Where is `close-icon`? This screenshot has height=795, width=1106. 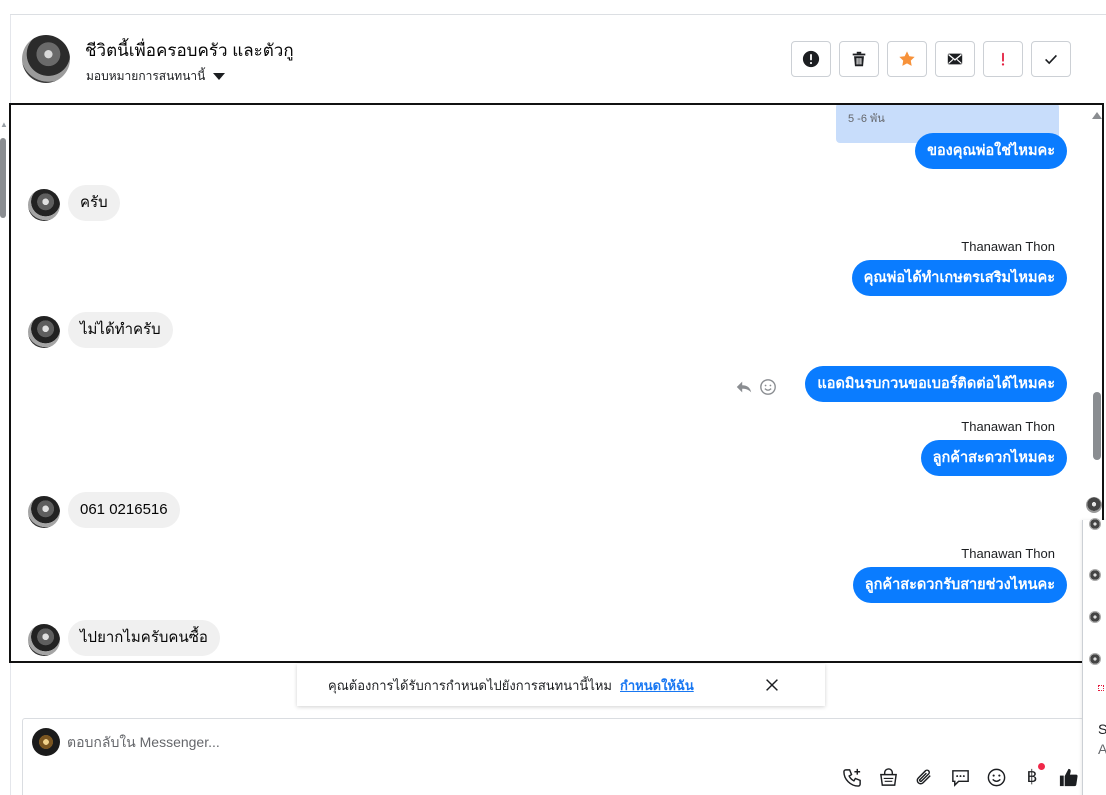 close-icon is located at coordinates (772, 685).